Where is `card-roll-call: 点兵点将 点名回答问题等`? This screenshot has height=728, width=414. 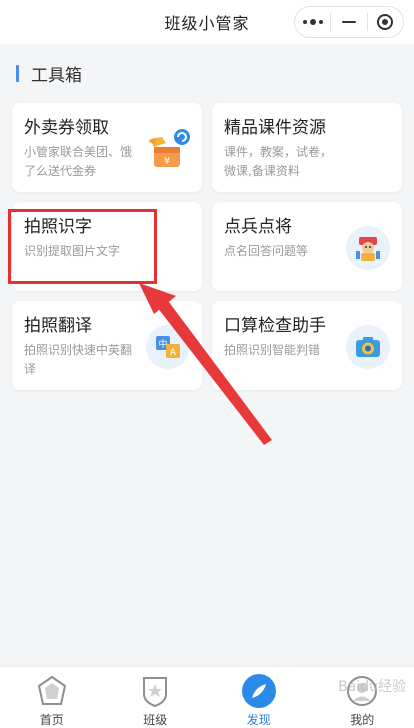
card-roll-call: 点兵点将 点名回答问题等 is located at coordinates (307, 246).